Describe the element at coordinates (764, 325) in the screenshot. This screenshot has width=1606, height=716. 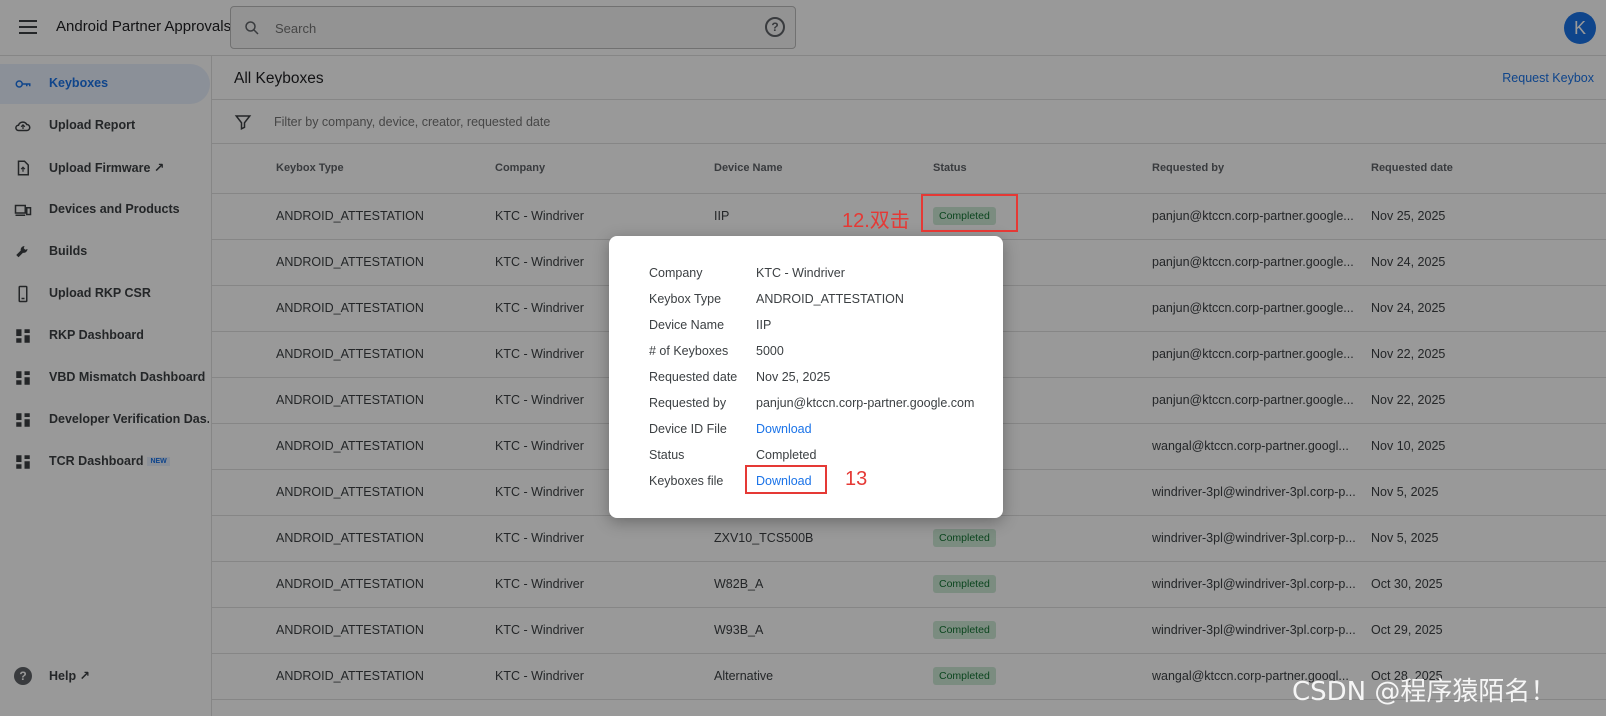
I see `detail-value: IIP` at that location.